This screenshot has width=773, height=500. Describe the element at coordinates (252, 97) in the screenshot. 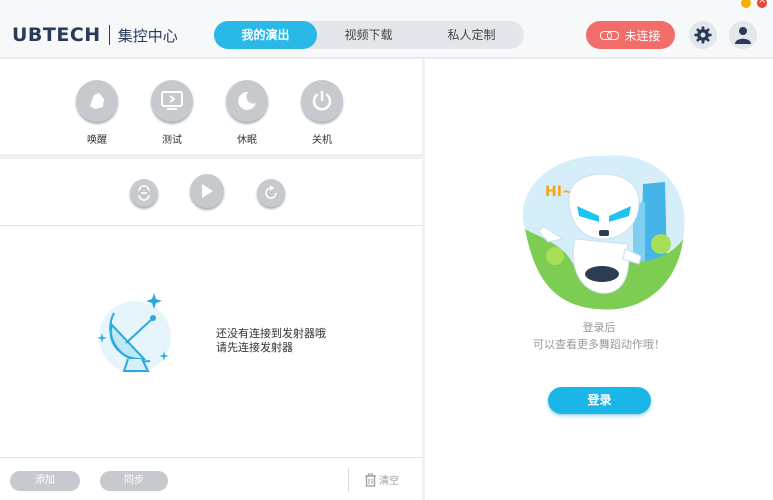

I see `svg-text: z` at that location.